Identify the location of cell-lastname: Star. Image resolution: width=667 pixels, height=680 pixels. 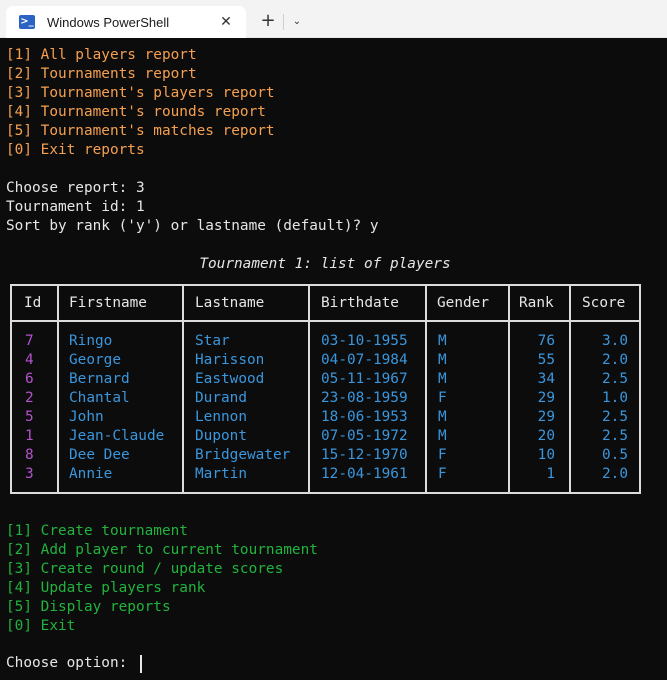
(212, 341).